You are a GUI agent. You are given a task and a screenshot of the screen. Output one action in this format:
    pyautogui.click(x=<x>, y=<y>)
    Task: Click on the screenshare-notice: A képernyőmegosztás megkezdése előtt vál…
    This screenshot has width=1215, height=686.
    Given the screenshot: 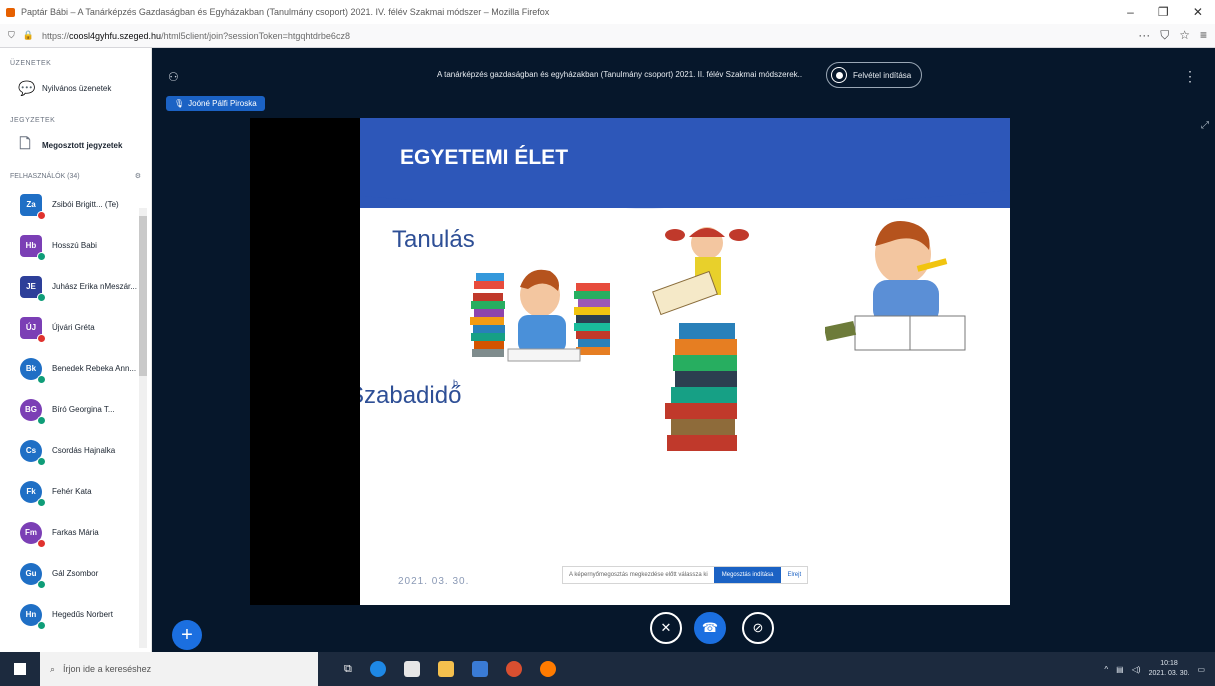 What is the action you would take?
    pyautogui.click(x=685, y=575)
    